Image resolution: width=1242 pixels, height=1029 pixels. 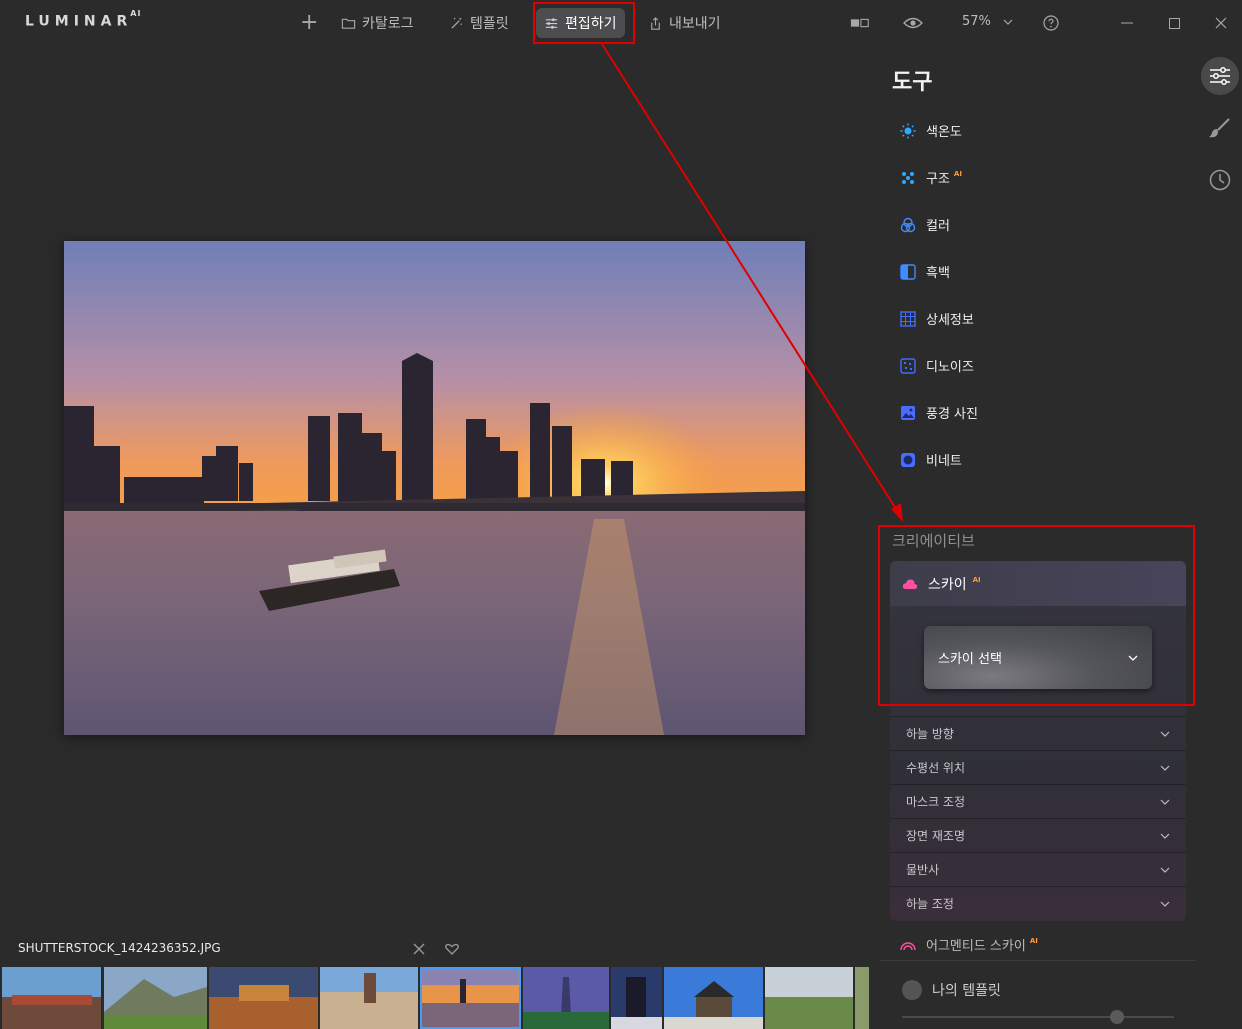 I want to click on creative-section-label: 크리에이티브, so click(x=933, y=541).